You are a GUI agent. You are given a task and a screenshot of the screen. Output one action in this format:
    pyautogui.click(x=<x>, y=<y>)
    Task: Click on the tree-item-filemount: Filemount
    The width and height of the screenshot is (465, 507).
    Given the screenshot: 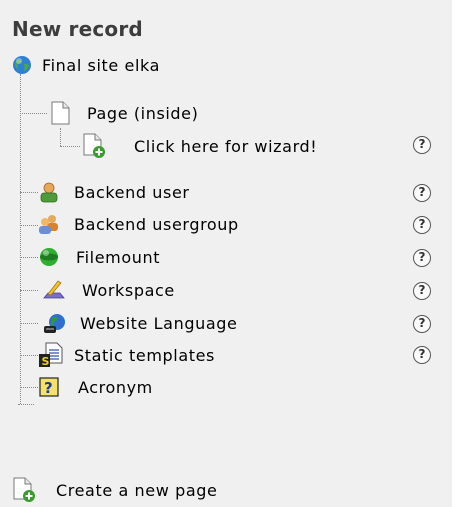 What is the action you would take?
    pyautogui.click(x=99, y=257)
    